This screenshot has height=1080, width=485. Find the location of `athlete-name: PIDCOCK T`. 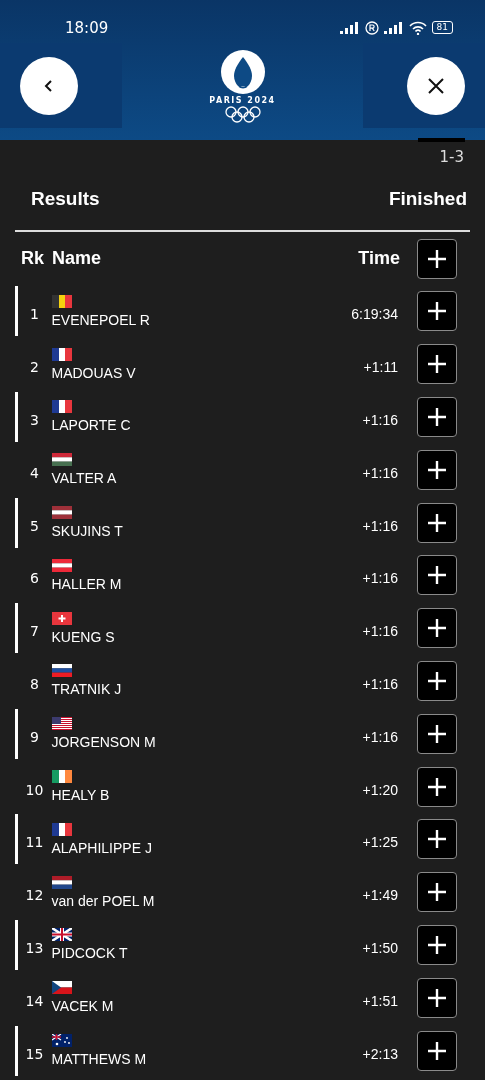

athlete-name: PIDCOCK T is located at coordinates (89, 953).